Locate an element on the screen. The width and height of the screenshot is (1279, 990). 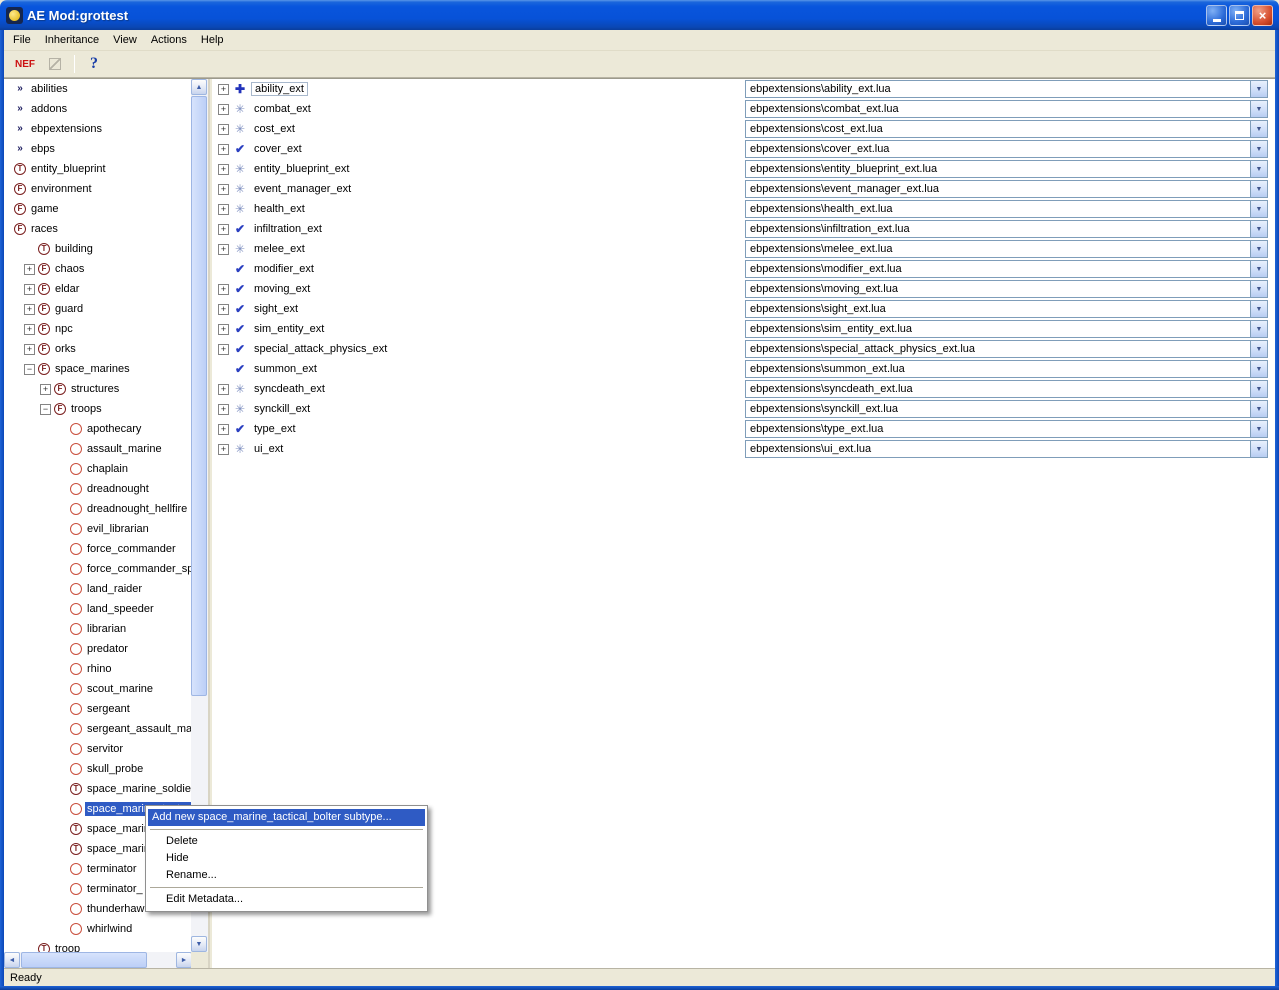
extension-name: entity_blueprint_ext is located at coordinates (301, 169).